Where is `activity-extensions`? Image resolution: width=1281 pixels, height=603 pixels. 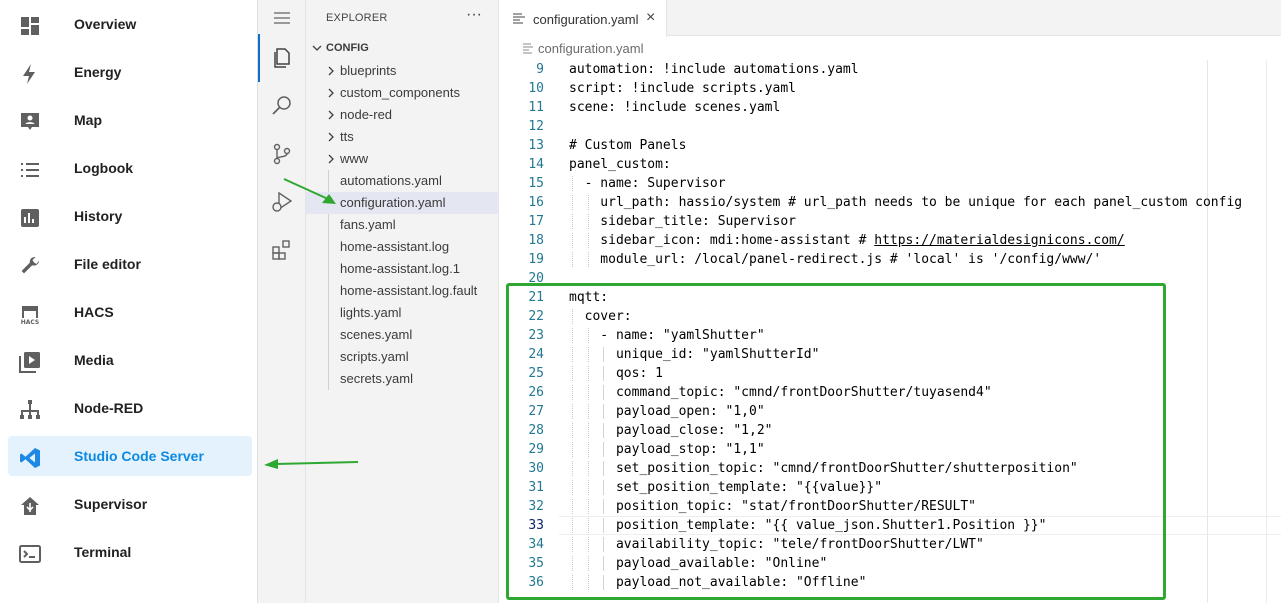
activity-extensions is located at coordinates (282, 250).